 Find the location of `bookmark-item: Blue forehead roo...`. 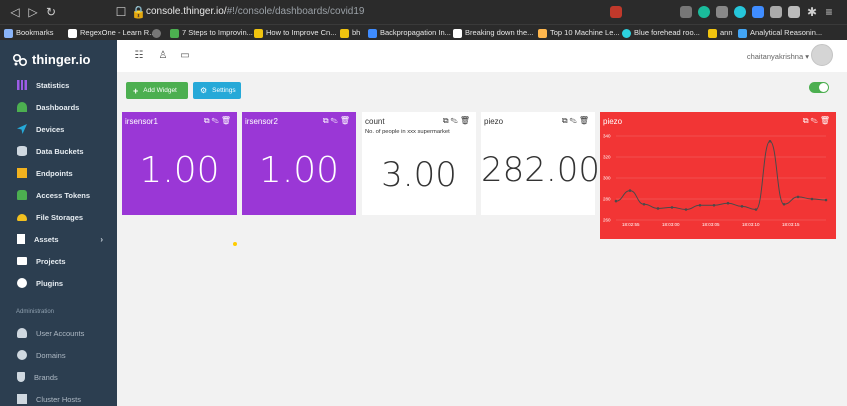

bookmark-item: Blue forehead roo... is located at coordinates (661, 32).